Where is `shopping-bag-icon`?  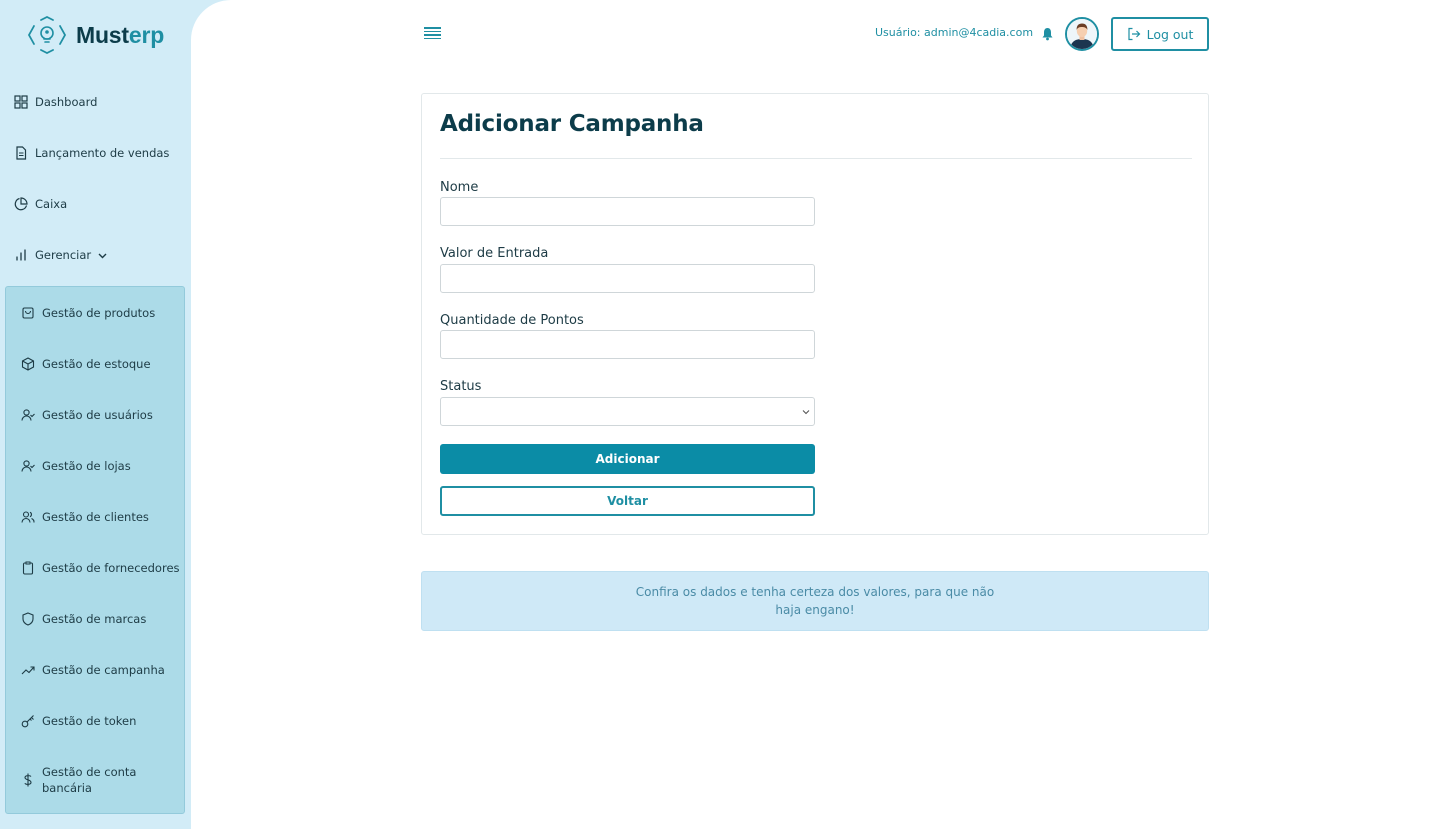
shopping-bag-icon is located at coordinates (28, 313).